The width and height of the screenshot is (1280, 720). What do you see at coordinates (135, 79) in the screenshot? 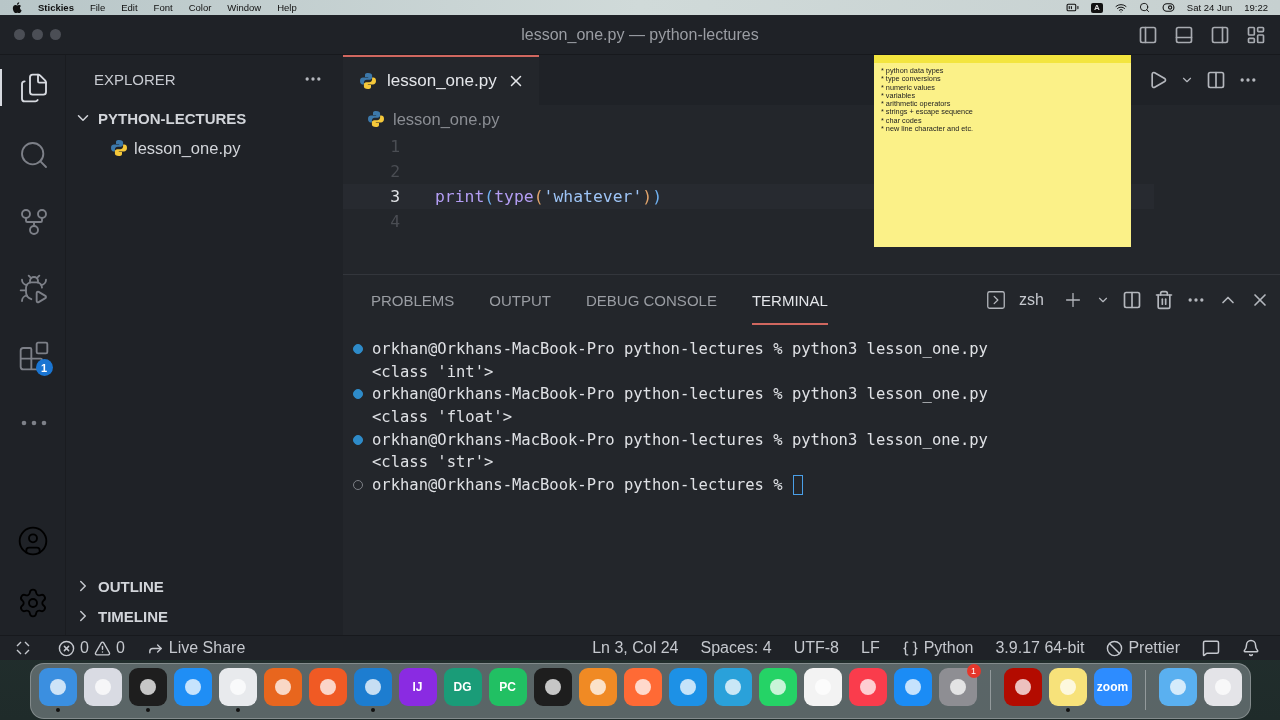
I see `sidebar-title: EXPLORER` at bounding box center [135, 79].